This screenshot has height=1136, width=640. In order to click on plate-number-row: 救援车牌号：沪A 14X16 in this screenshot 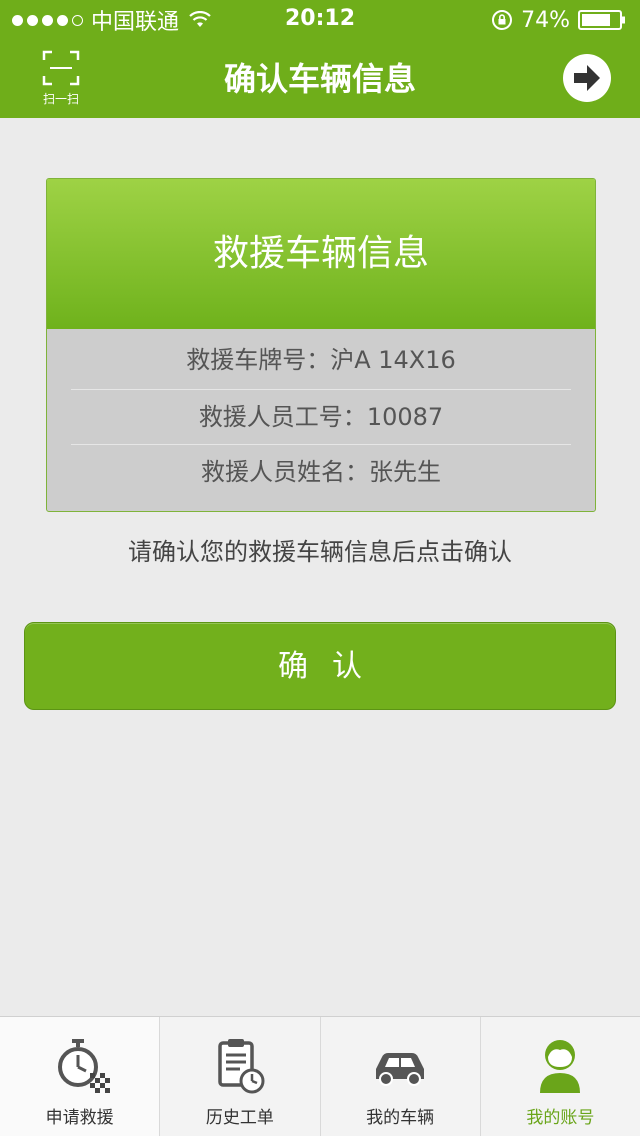, I will do `click(321, 359)`.